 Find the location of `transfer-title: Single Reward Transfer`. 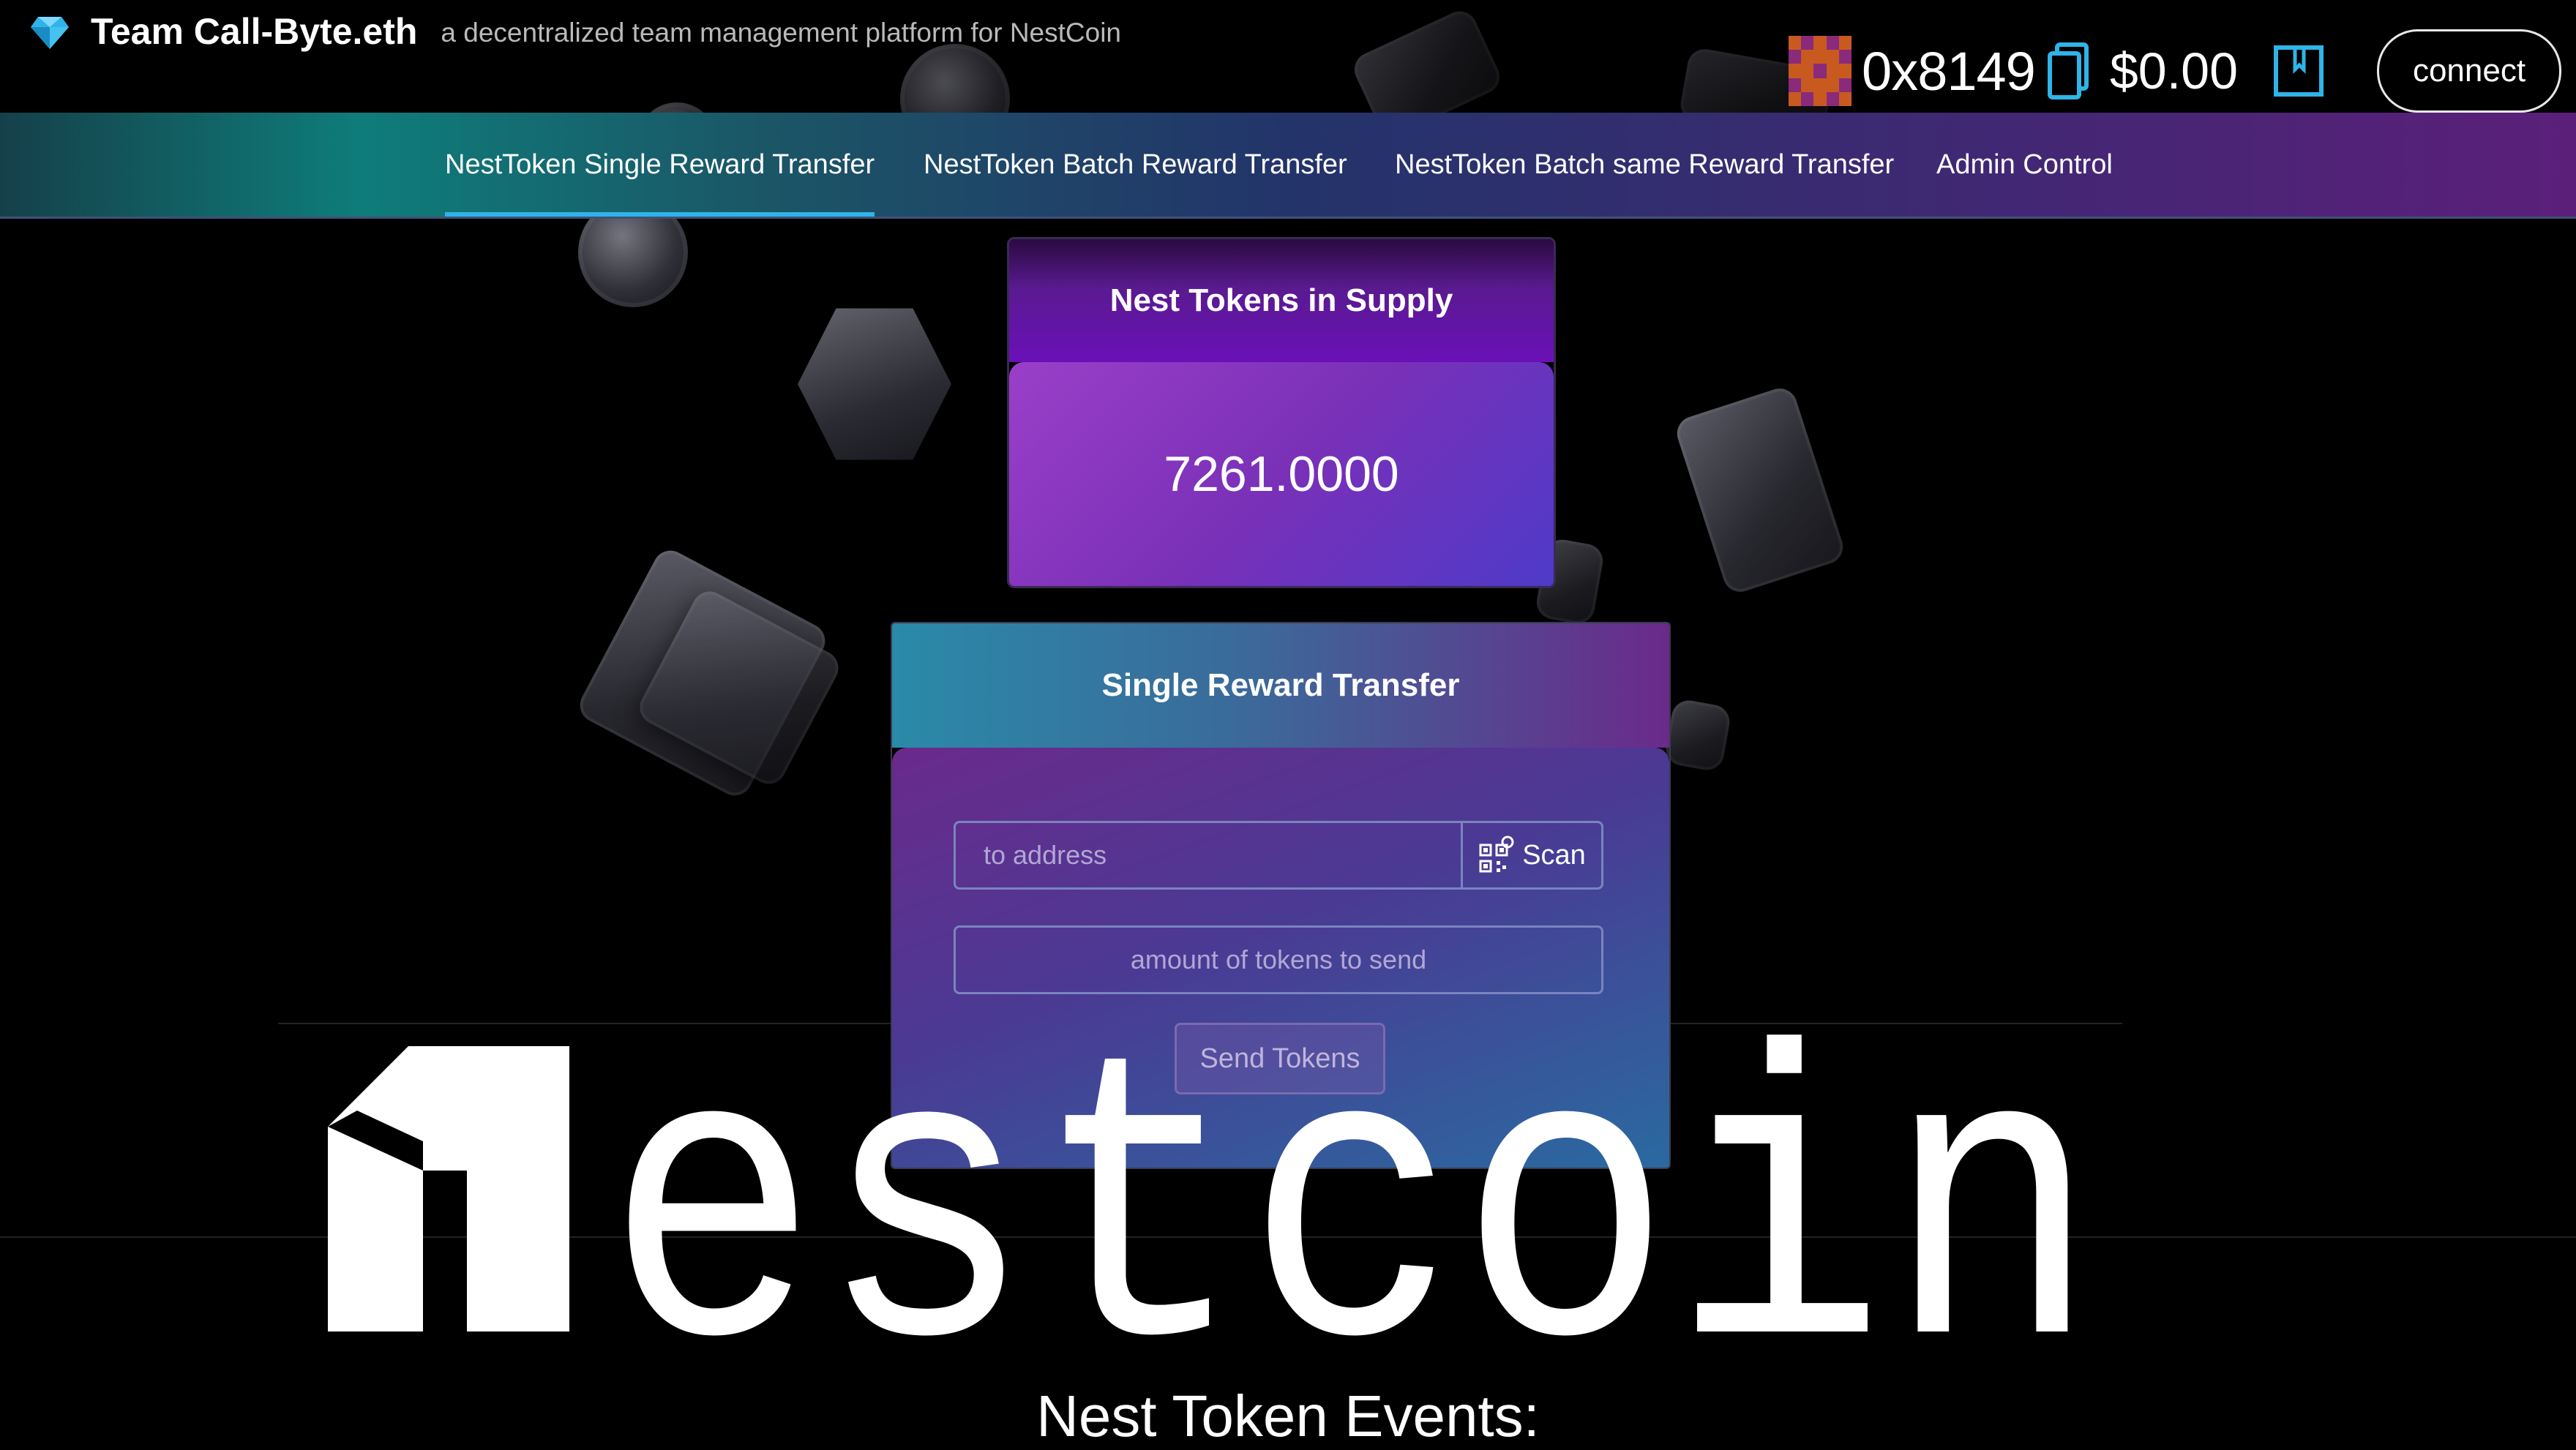

transfer-title: Single Reward Transfer is located at coordinates (1280, 685).